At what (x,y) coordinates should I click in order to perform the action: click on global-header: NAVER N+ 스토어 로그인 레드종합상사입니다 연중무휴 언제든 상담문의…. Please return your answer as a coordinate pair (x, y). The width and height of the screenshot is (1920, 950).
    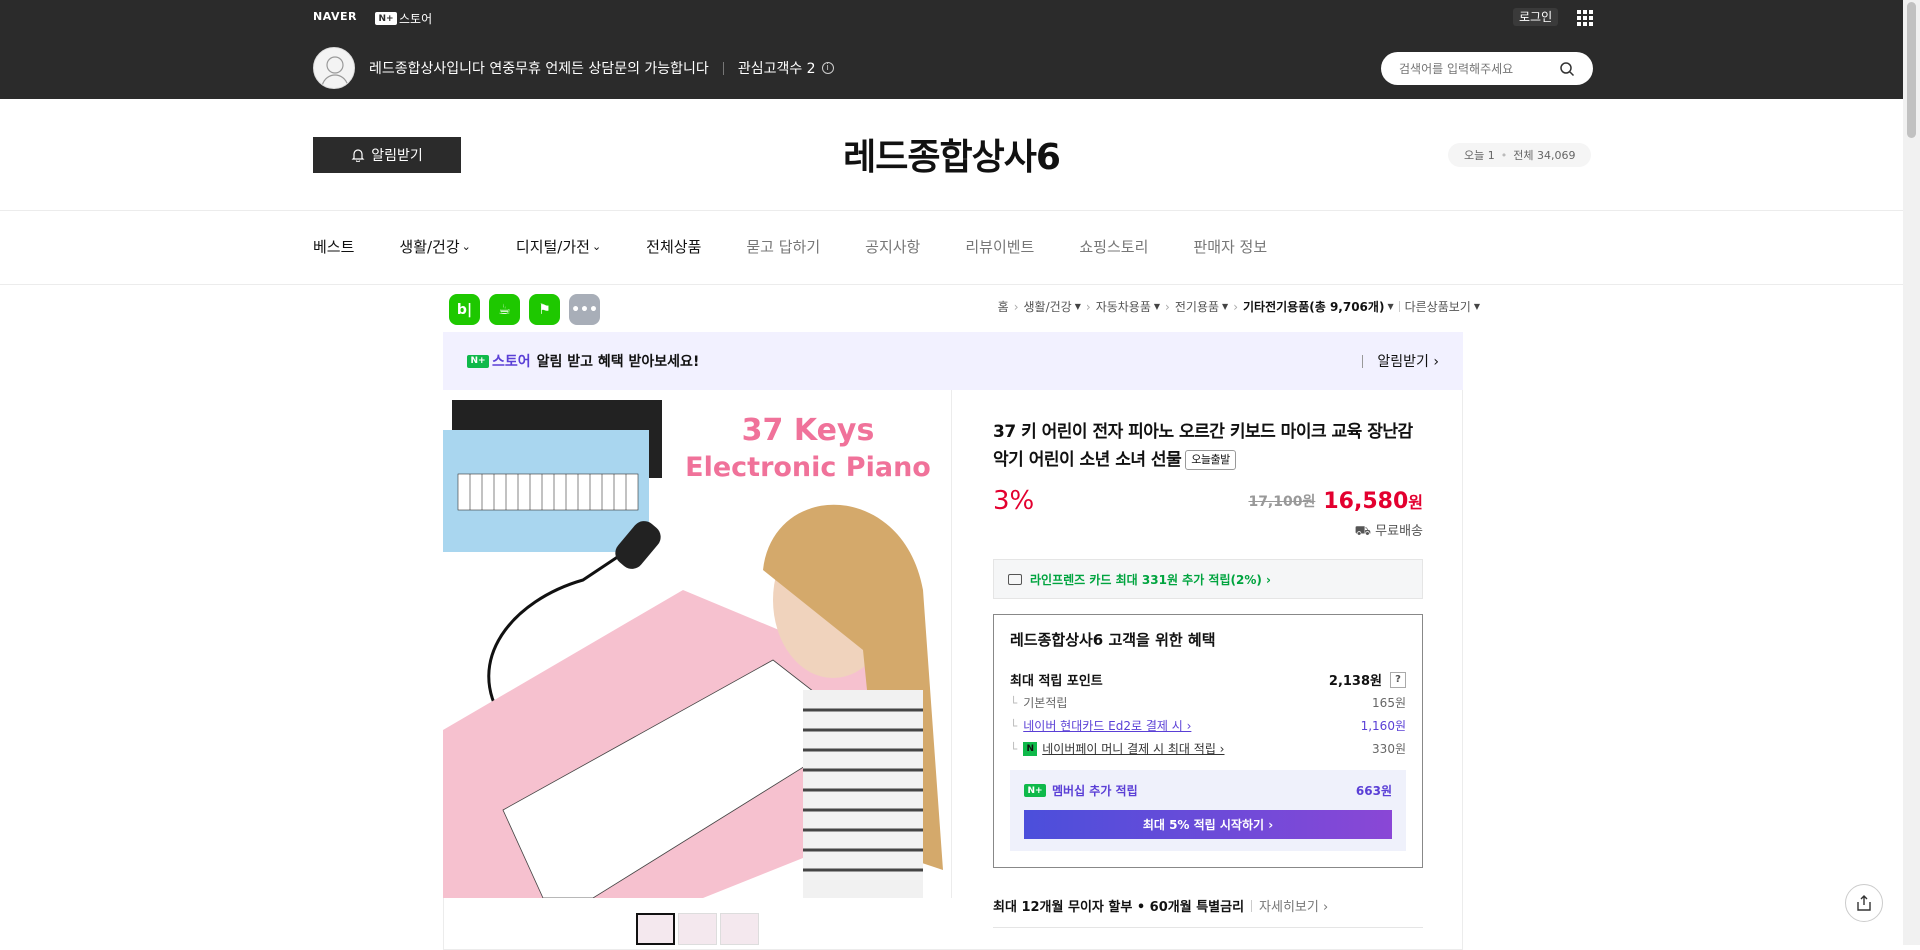
    Looking at the image, I should click on (951, 49).